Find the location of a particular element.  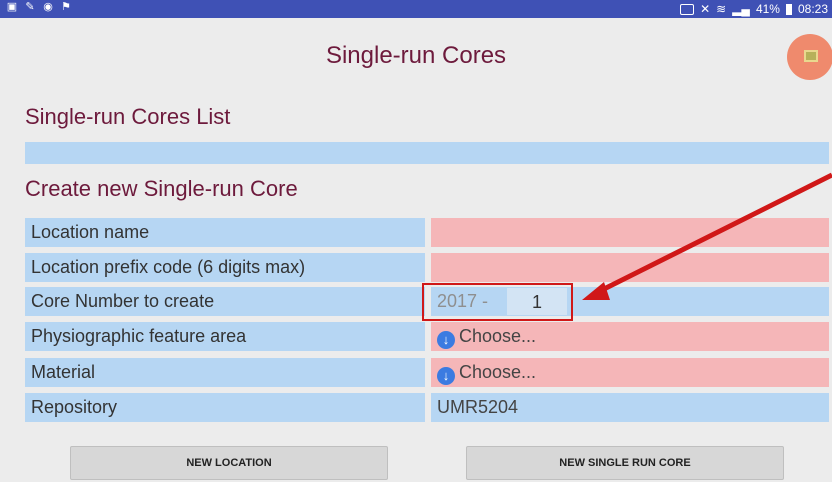

material-label: Material is located at coordinates (225, 372).